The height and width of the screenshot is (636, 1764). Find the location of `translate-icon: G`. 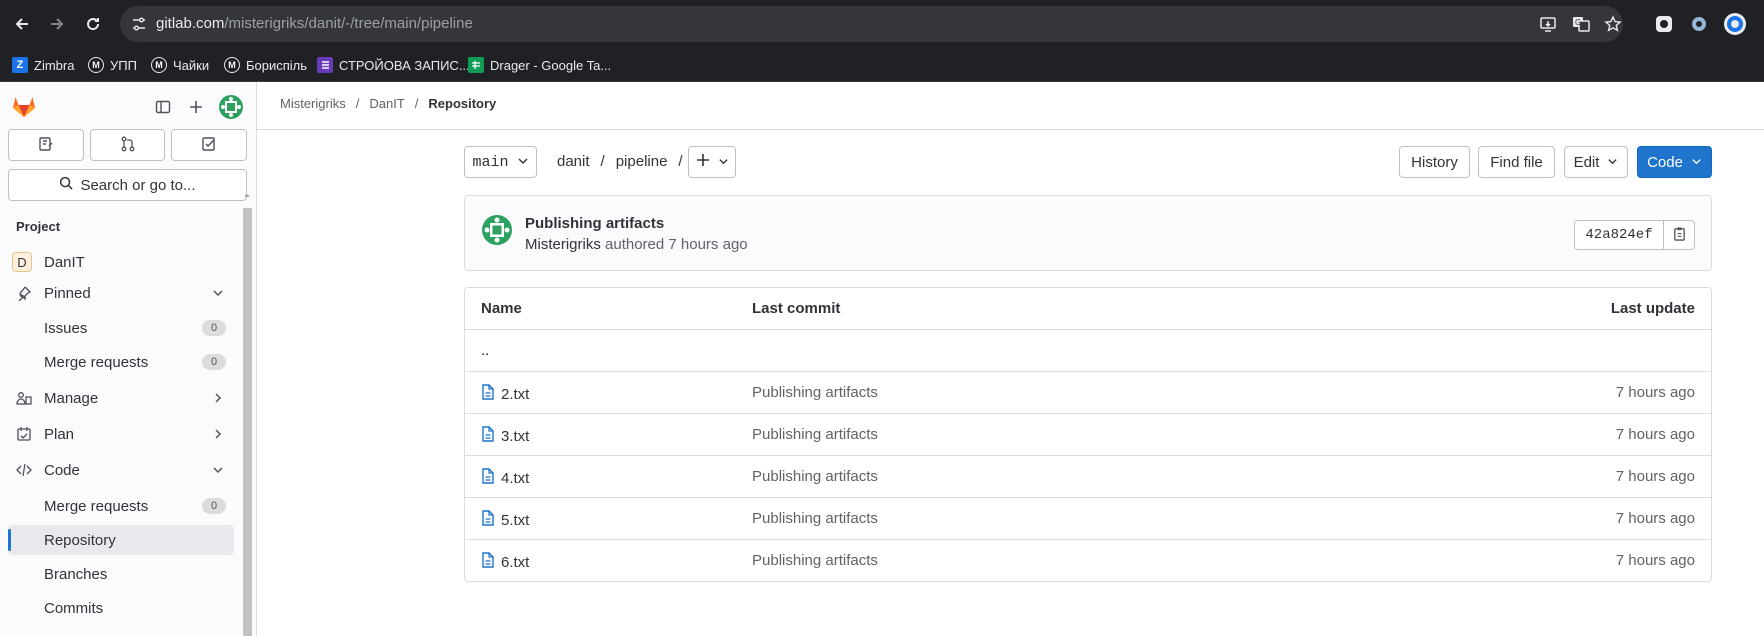

translate-icon: G is located at coordinates (1581, 24).